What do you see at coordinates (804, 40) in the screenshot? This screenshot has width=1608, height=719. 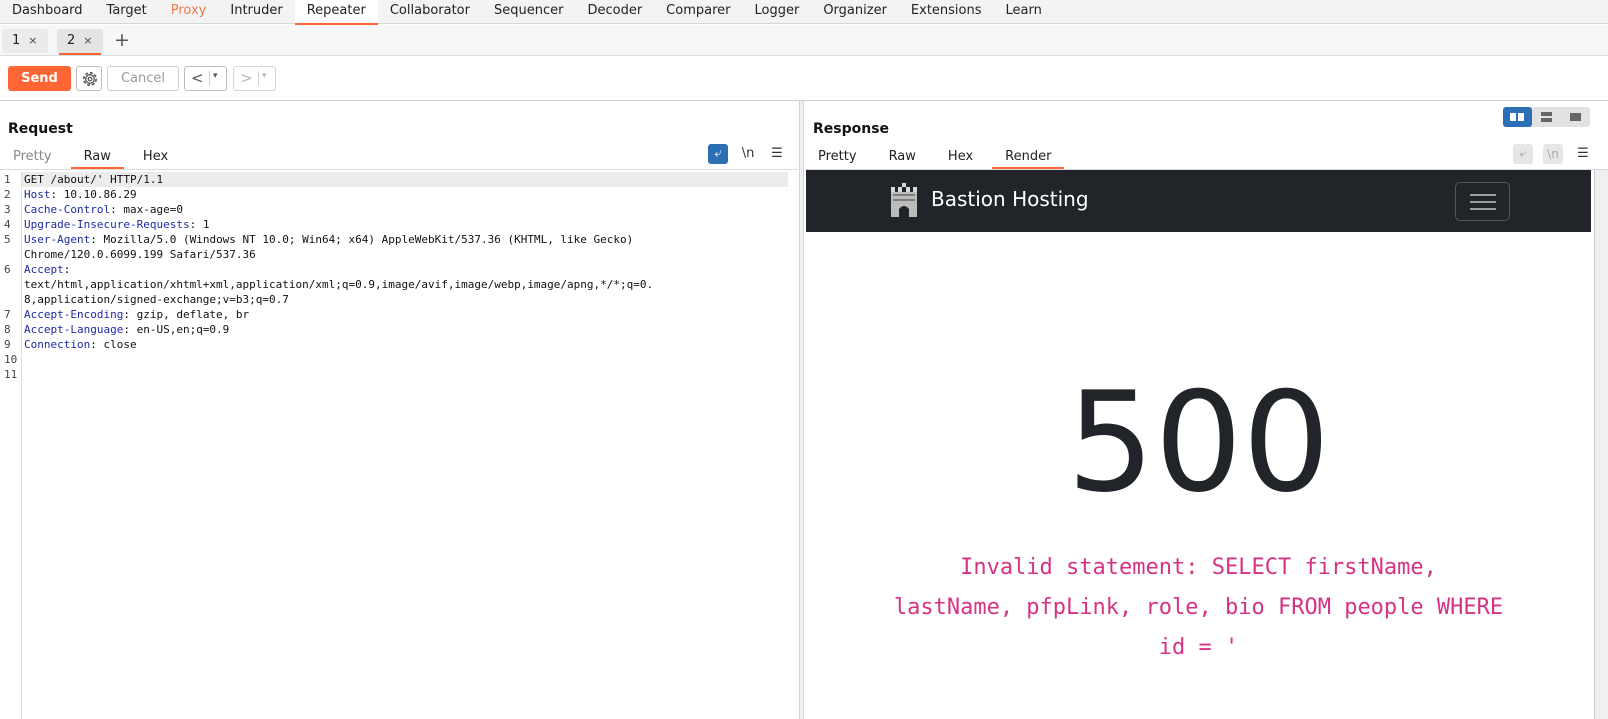 I see `repeater-tab-row: 1 × 2 ×` at bounding box center [804, 40].